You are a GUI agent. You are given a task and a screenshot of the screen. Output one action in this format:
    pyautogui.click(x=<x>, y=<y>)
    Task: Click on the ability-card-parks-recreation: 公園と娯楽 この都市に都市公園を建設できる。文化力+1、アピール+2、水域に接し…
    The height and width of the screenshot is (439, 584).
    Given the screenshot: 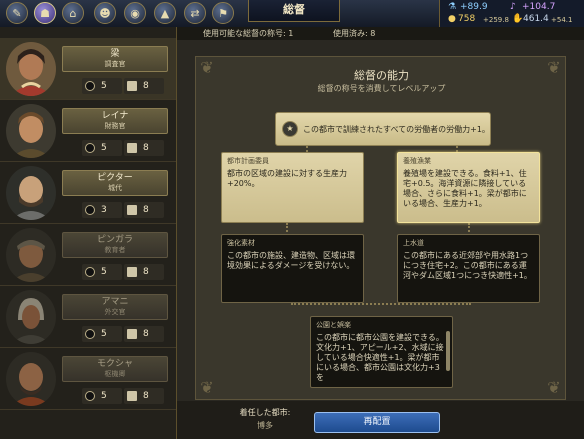 What is the action you would take?
    pyautogui.click(x=381, y=352)
    